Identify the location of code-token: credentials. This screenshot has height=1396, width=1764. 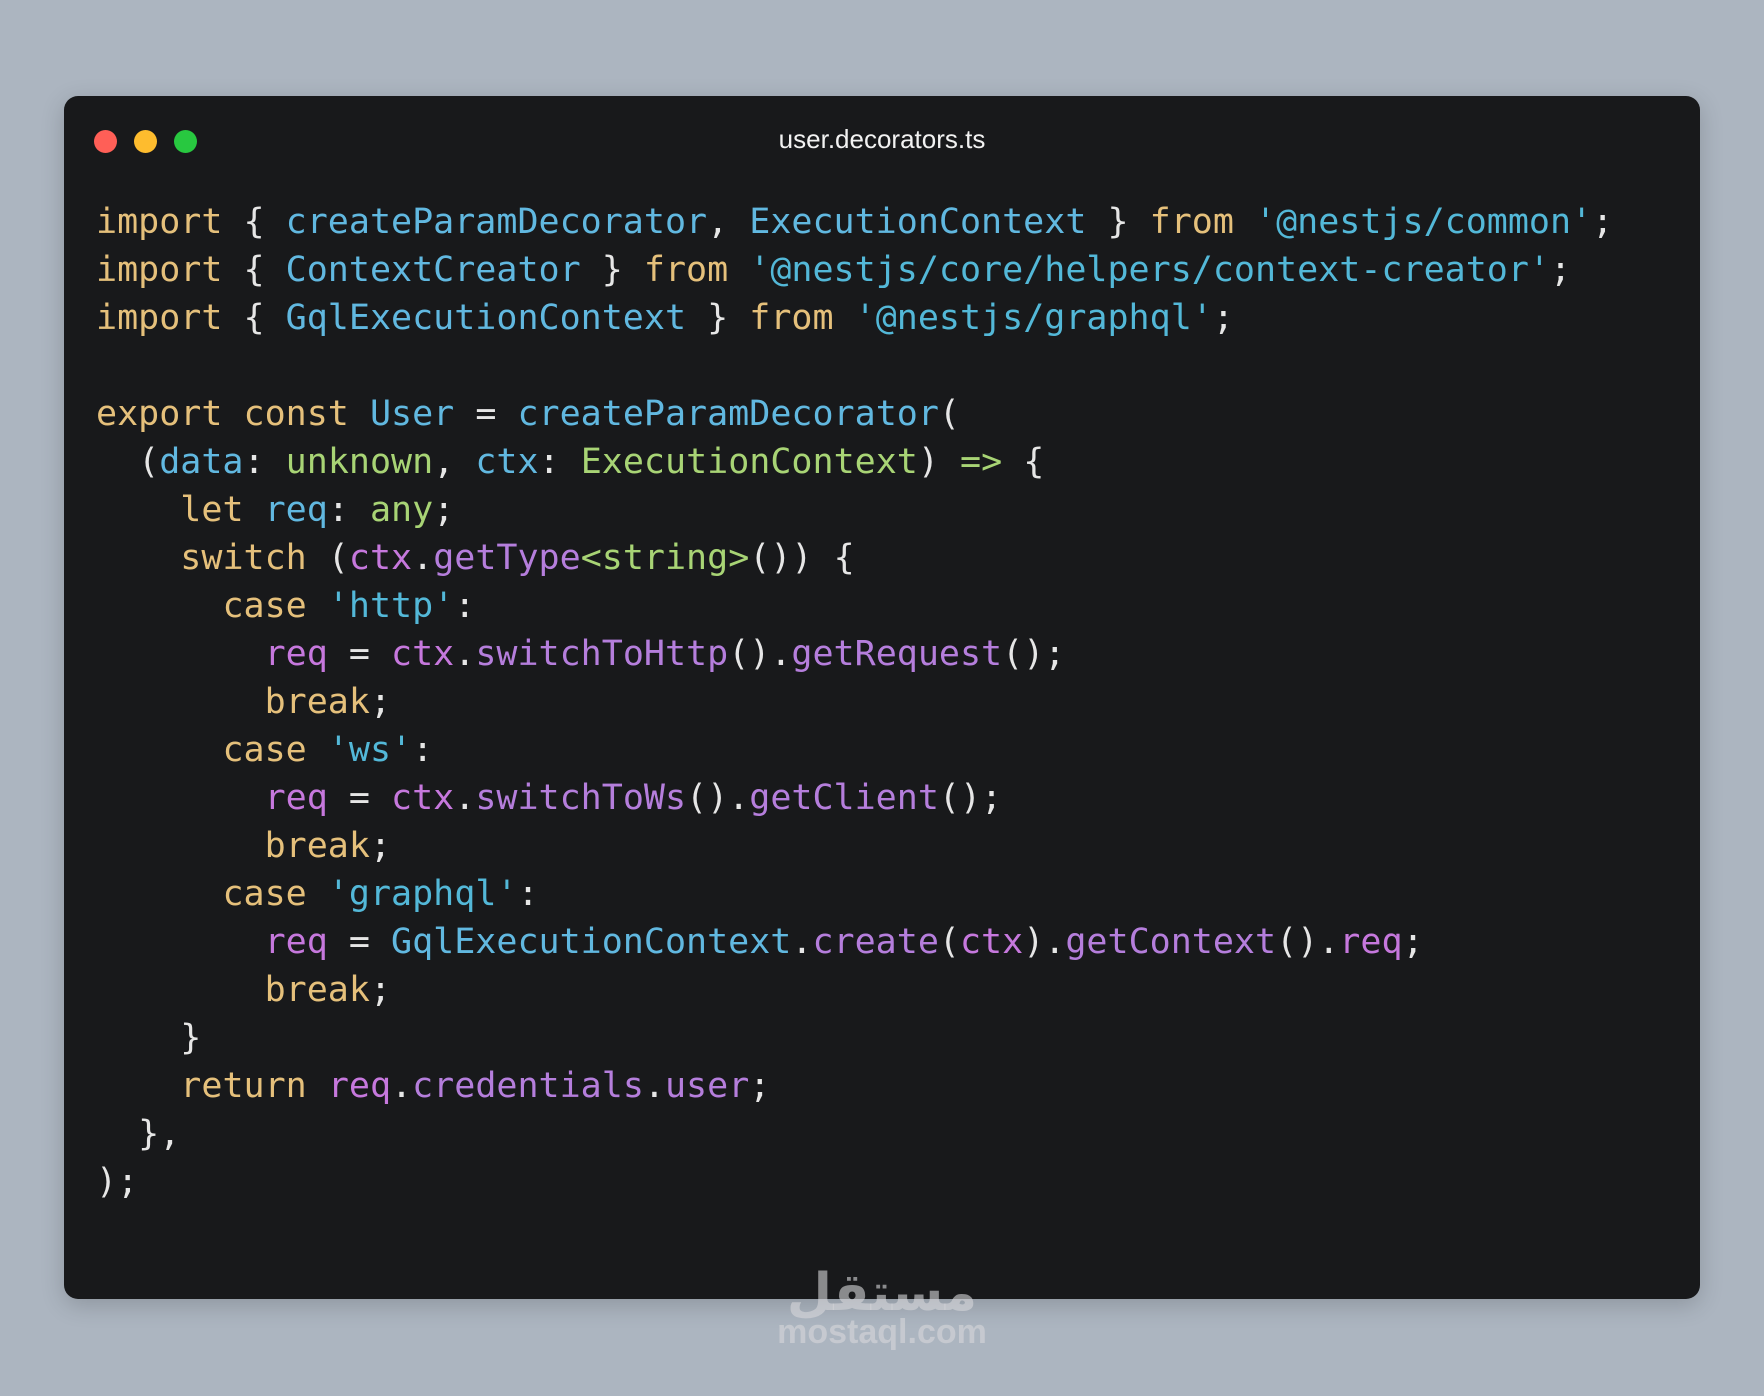
(528, 1086).